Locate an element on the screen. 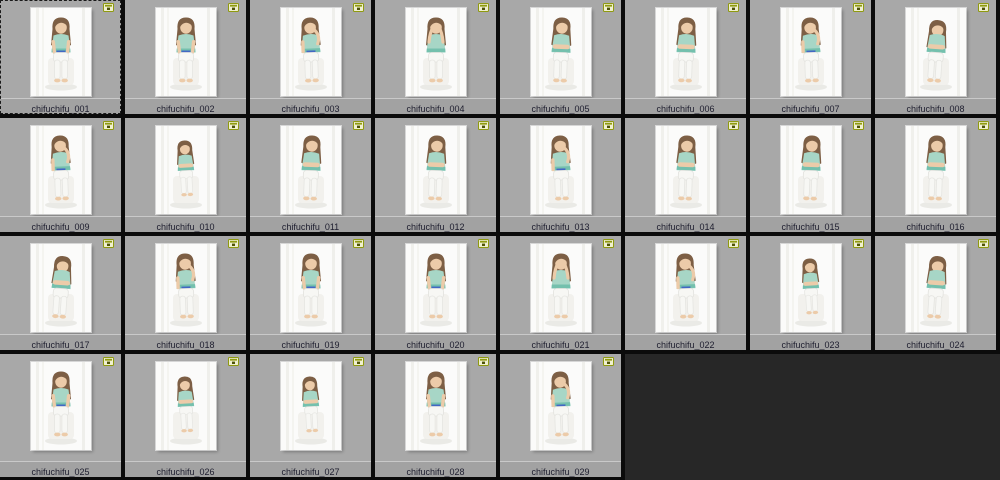  filename-bar: chifuchifu_018 is located at coordinates (185, 342).